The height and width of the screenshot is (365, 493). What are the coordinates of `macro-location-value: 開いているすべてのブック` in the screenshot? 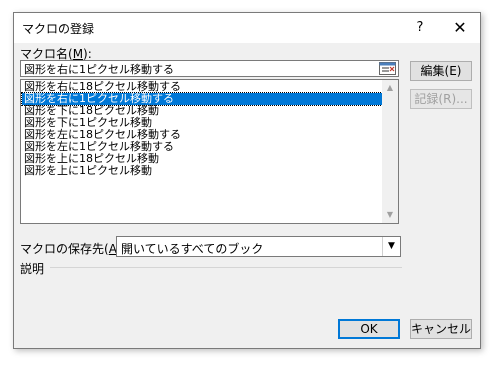 It's located at (192, 249).